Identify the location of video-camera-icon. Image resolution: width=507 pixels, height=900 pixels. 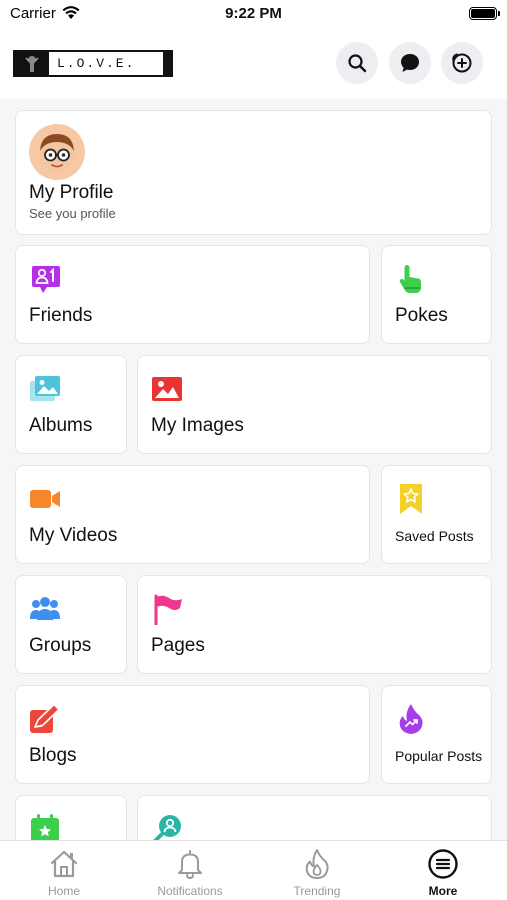
(45, 499).